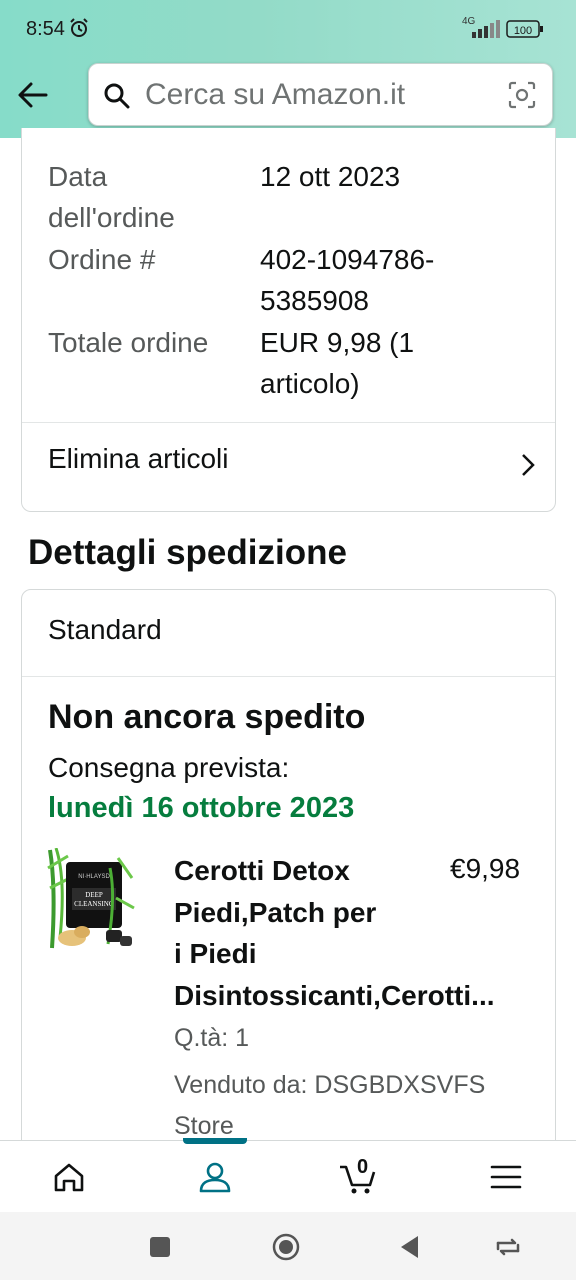  What do you see at coordinates (506, 1177) in the screenshot?
I see `menu-icon` at bounding box center [506, 1177].